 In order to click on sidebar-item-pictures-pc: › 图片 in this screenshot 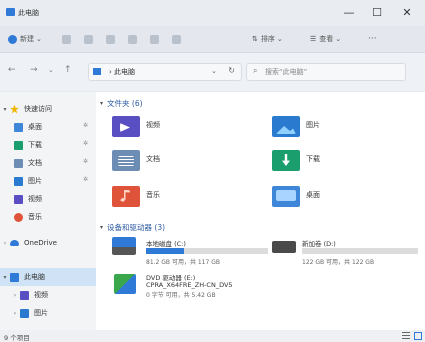, I will do `click(48, 313)`.